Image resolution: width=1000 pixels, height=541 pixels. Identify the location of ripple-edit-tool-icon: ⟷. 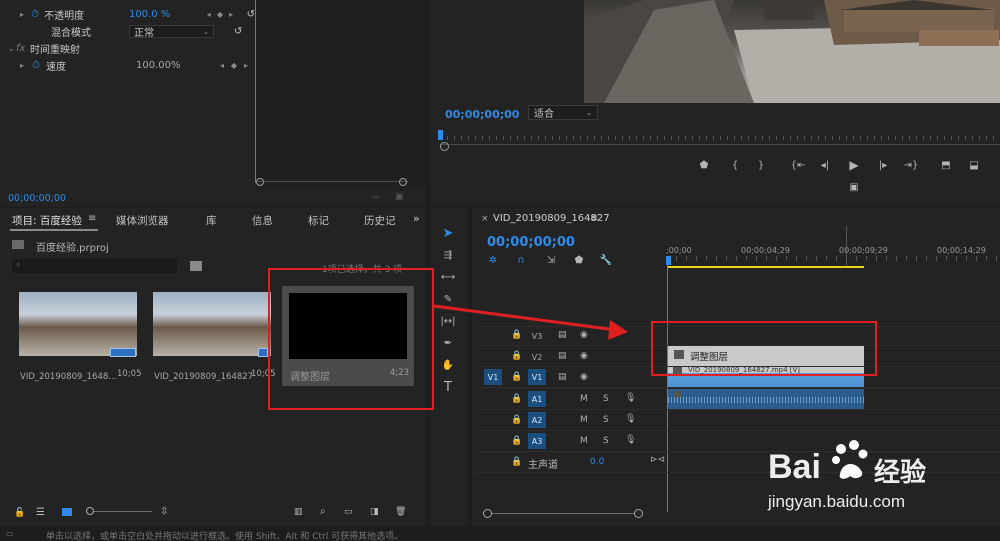
(448, 277).